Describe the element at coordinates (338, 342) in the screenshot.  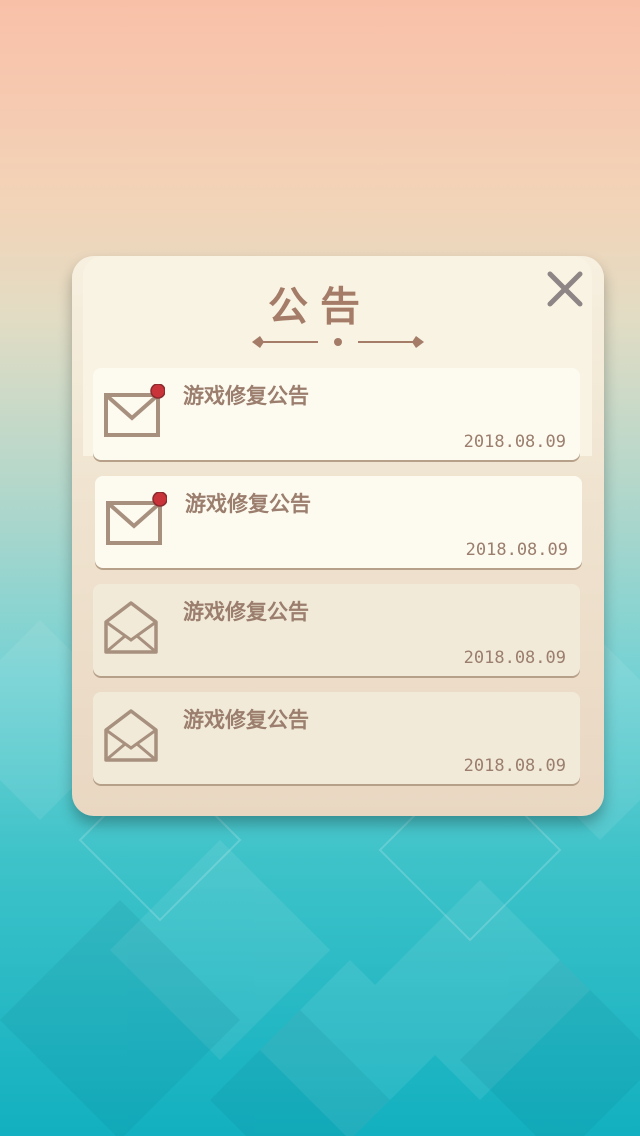
I see `divider-ornament-icon` at that location.